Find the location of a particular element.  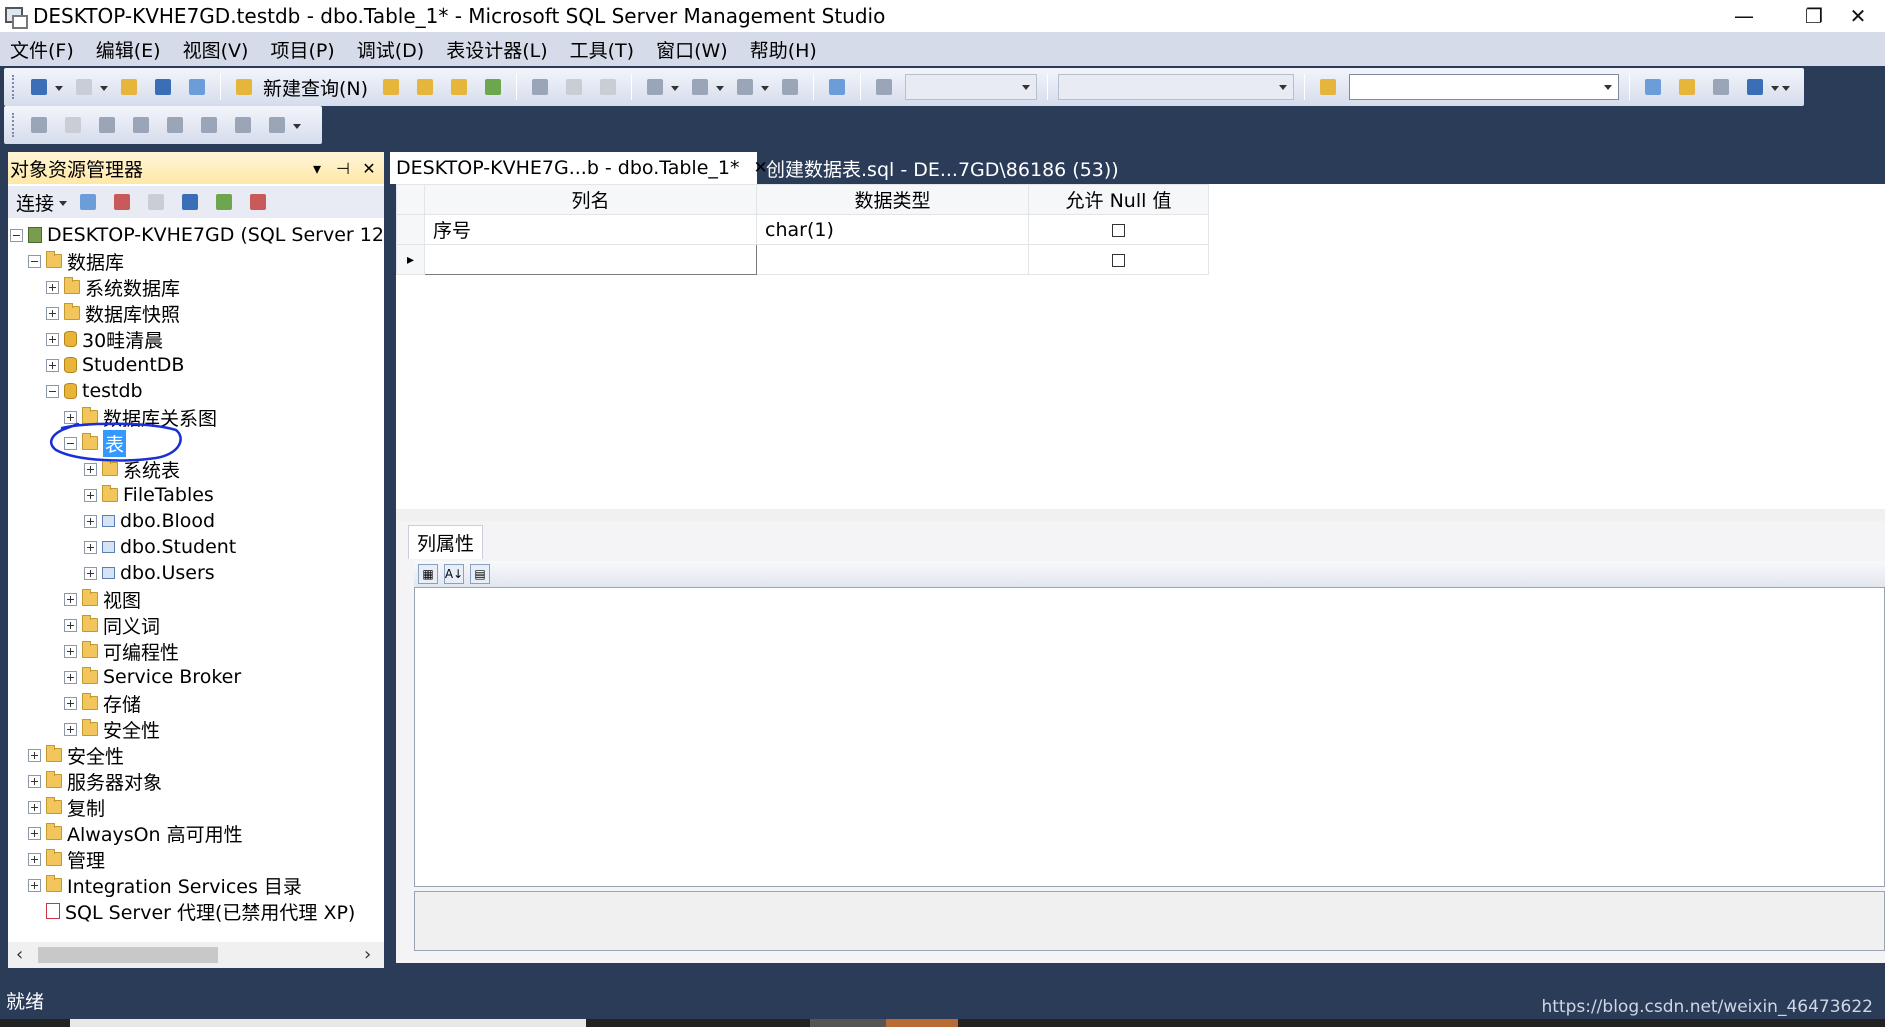

tree-node-integration-services: Integration Services 目录 is located at coordinates (165, 885).